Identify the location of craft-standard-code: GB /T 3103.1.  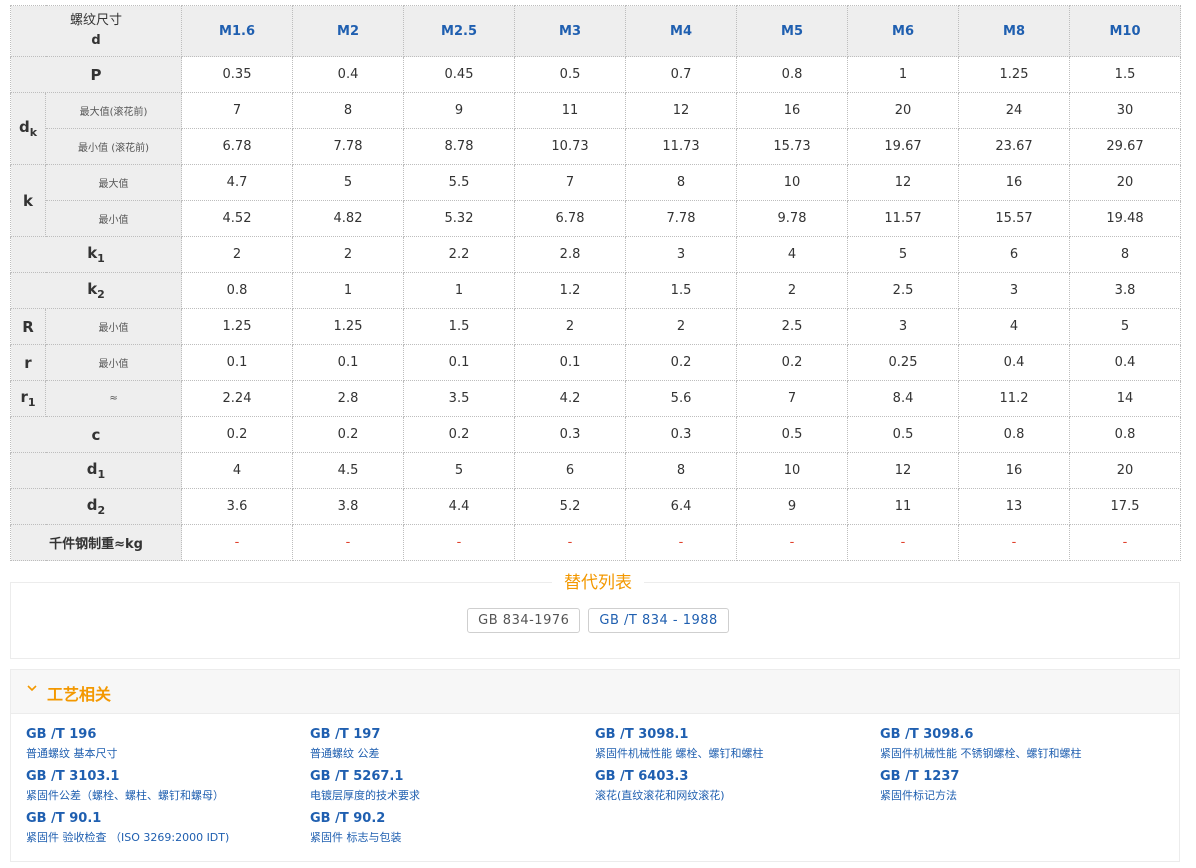
(166, 777).